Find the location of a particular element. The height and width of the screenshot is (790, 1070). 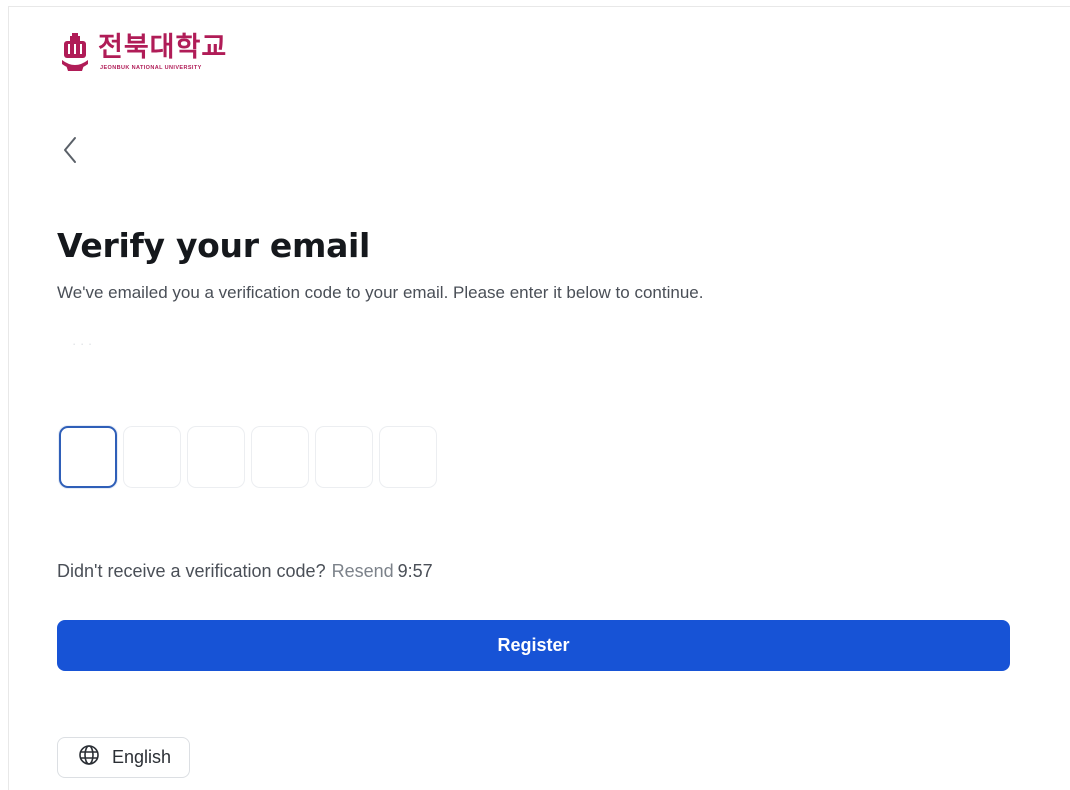

chevron-left-icon is located at coordinates (70, 152).